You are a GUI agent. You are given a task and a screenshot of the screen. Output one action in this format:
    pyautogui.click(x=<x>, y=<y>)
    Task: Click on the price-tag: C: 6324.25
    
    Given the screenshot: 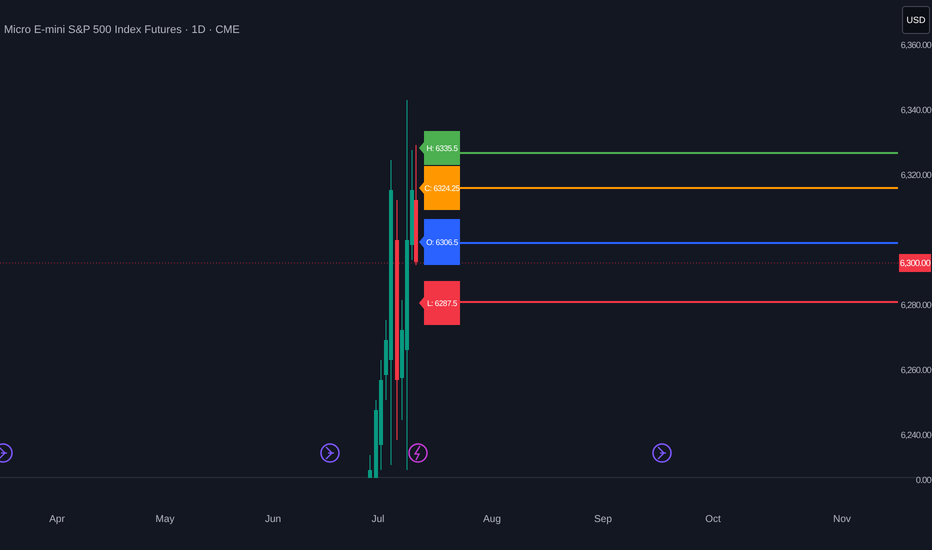 What is the action you would take?
    pyautogui.click(x=439, y=188)
    